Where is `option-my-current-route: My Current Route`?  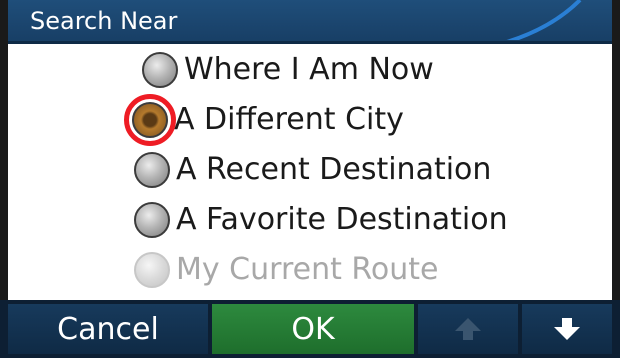 option-my-current-route: My Current Route is located at coordinates (286, 270).